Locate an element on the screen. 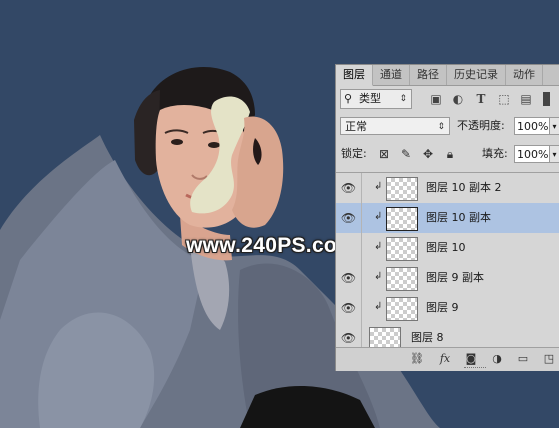 This screenshot has width=559, height=428. layer-row: 👁︎ ↲ 图层 9 副本 is located at coordinates (447, 278).